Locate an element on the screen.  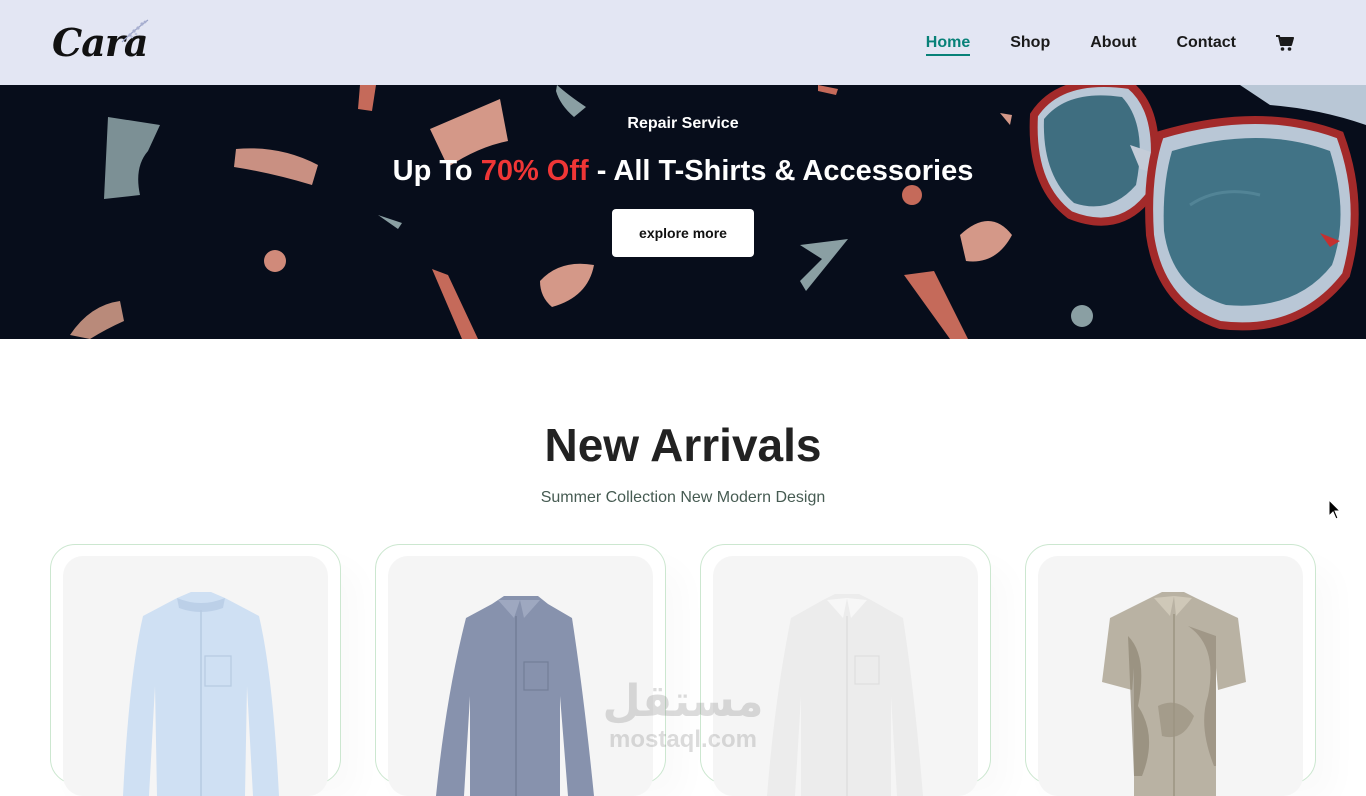
hero-subtitle: Repair Service is located at coordinates (683, 123).